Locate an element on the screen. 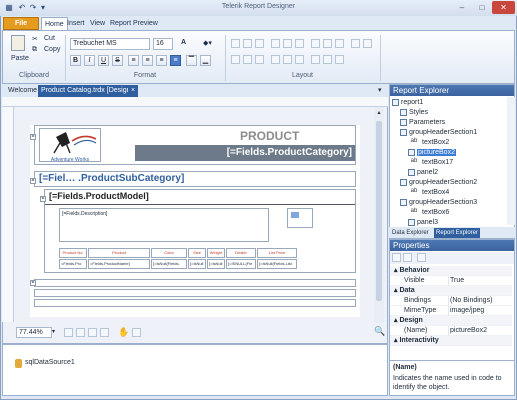 Image resolution: width=517 pixels, height=400 pixels. tree-item: groupHeaderSection3 is located at coordinates (433, 203).